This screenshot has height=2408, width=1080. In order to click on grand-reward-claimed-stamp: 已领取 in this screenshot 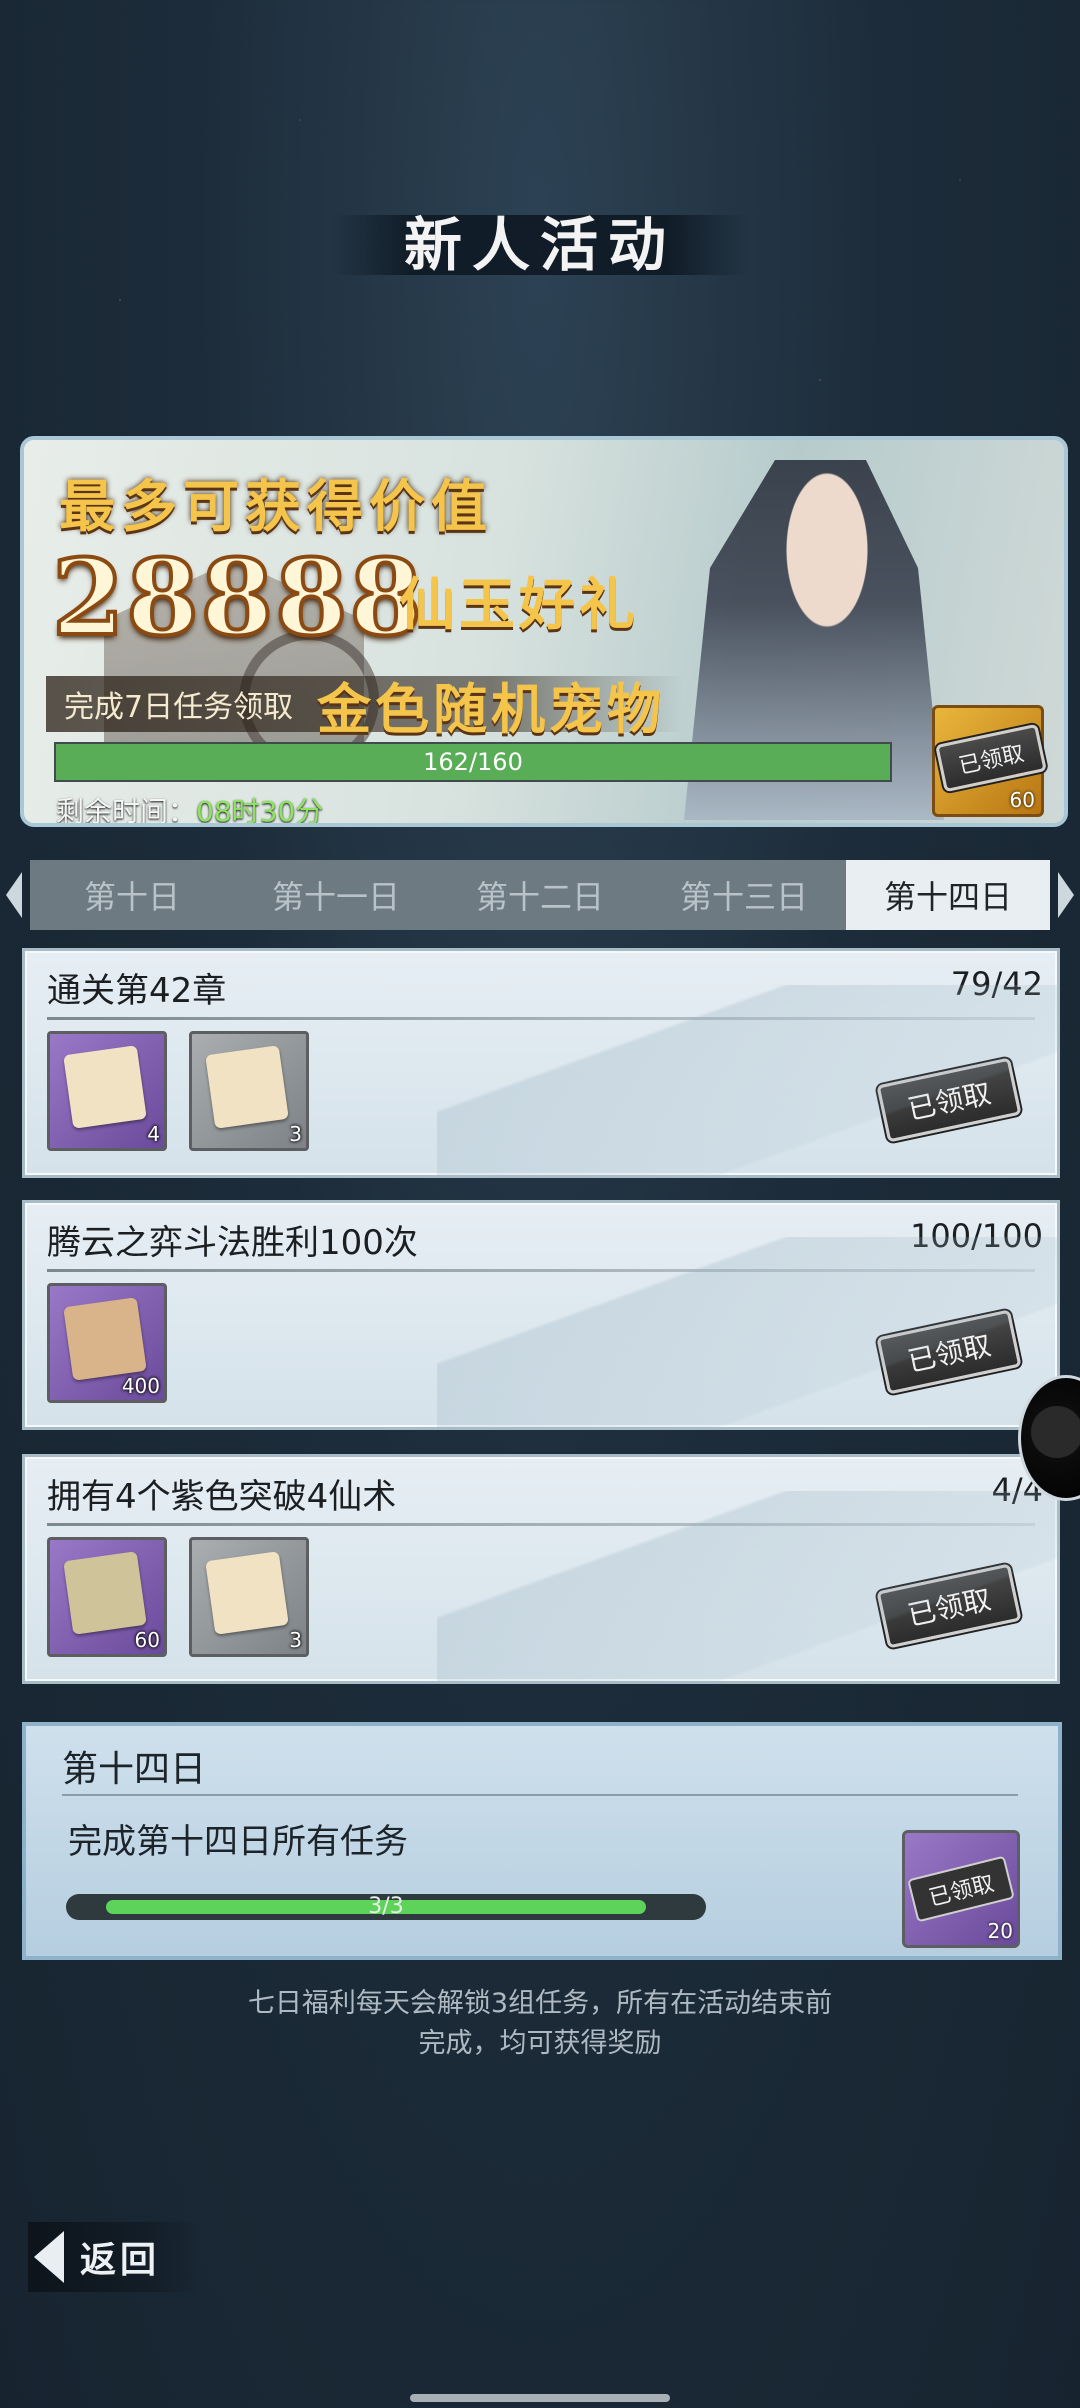, I will do `click(991, 758)`.